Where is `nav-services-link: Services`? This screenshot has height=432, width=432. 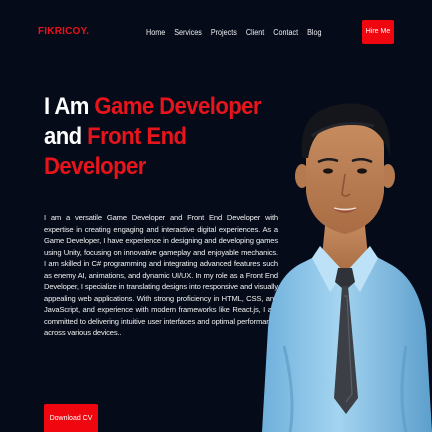 nav-services-link: Services is located at coordinates (188, 32).